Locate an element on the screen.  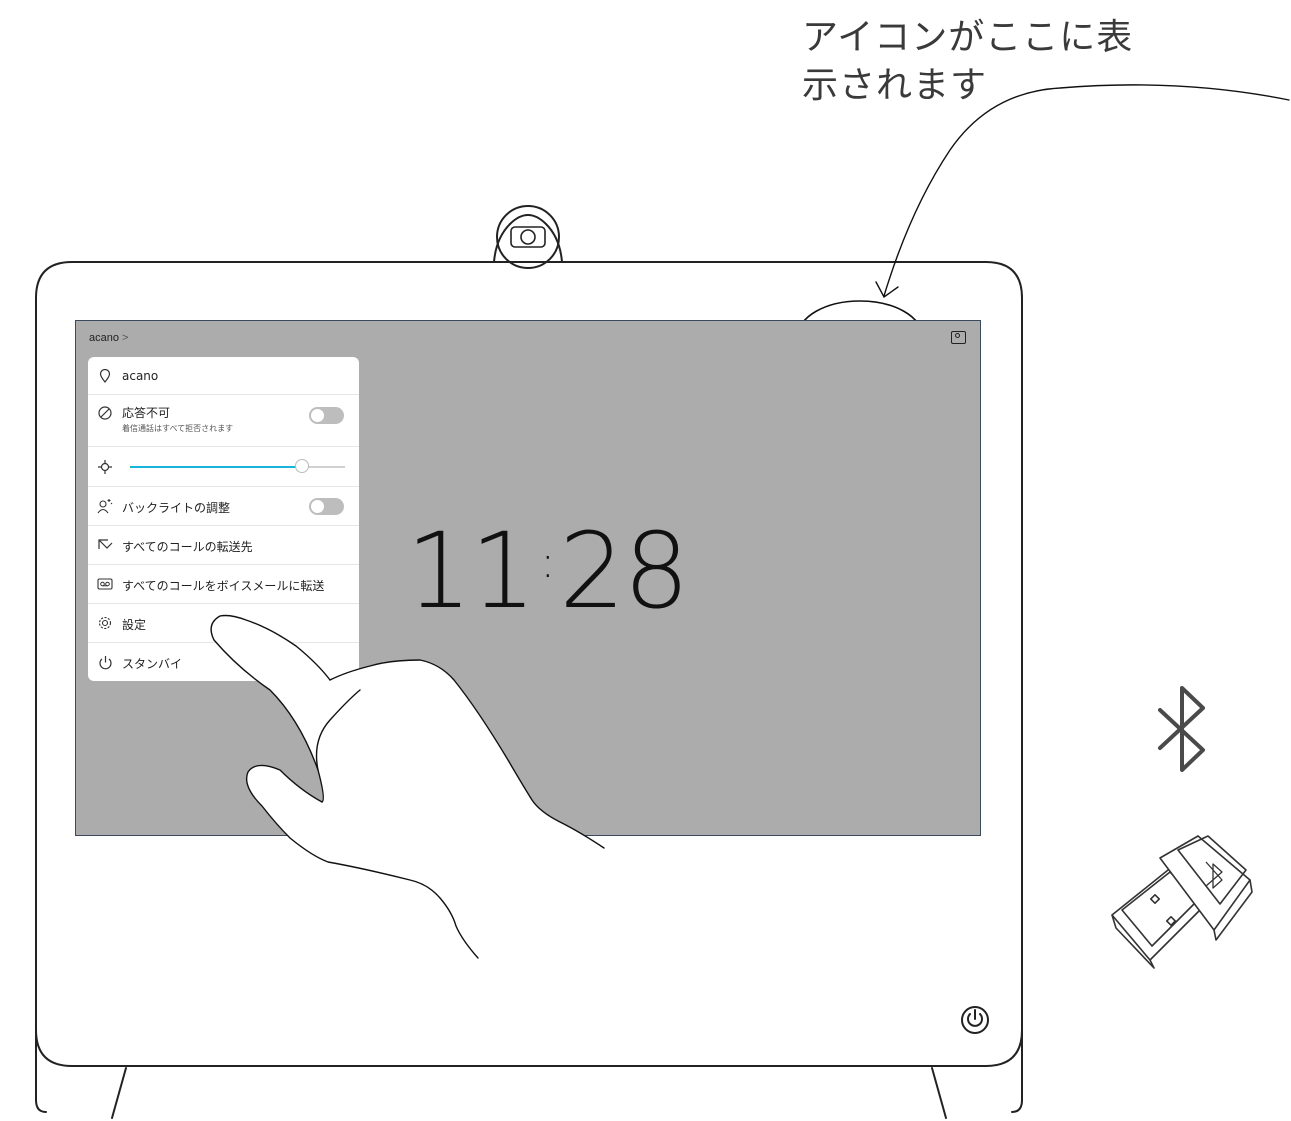
hand-pointer-icon is located at coordinates (465, 786).